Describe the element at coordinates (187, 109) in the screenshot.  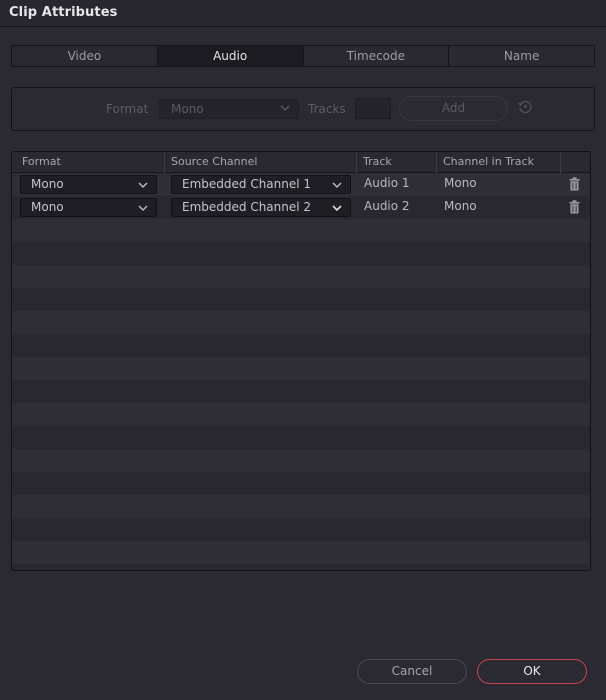
I see `format-select-value: Mono` at that location.